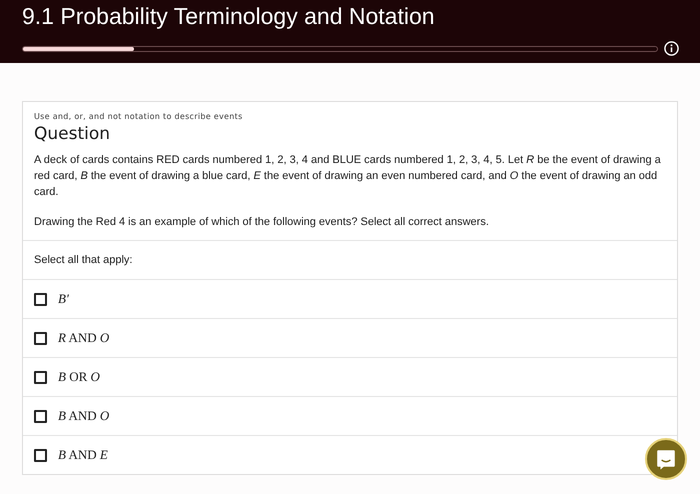  Describe the element at coordinates (84, 338) in the screenshot. I see `option-label: R AND O` at that location.